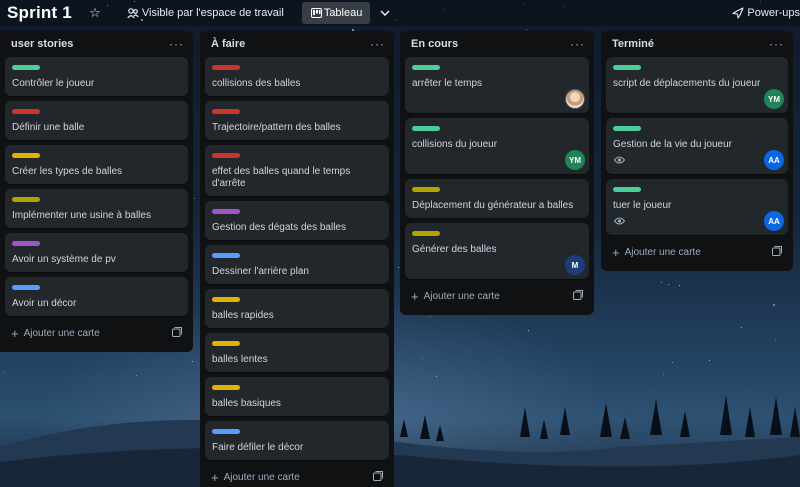 Image resolution: width=800 pixels, height=487 pixels. I want to click on visibility-button: Visible par l'espace de travail, so click(204, 13).